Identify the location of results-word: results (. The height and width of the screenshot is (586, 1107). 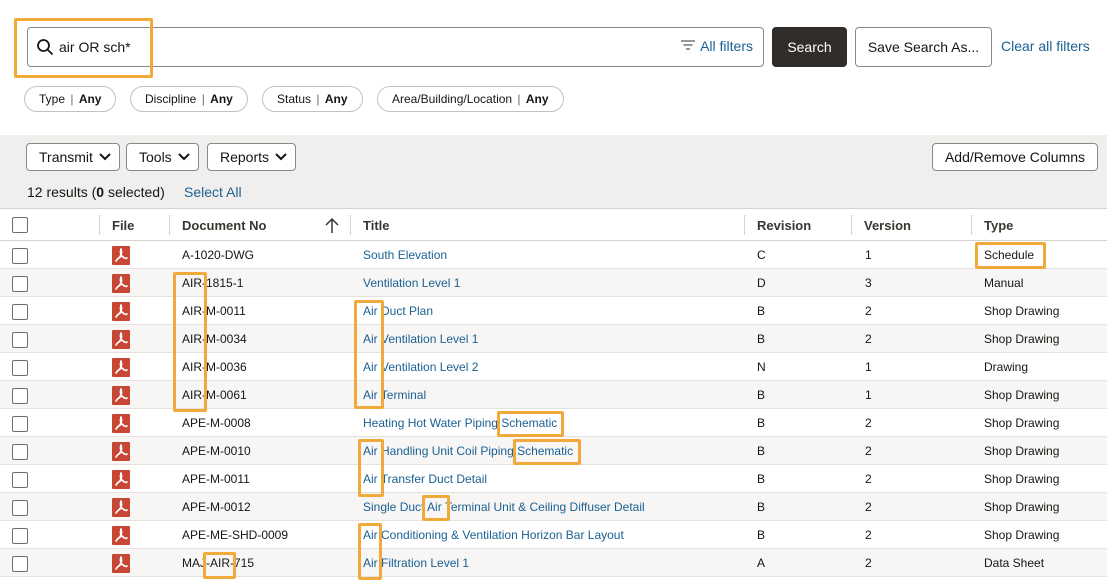
(71, 192).